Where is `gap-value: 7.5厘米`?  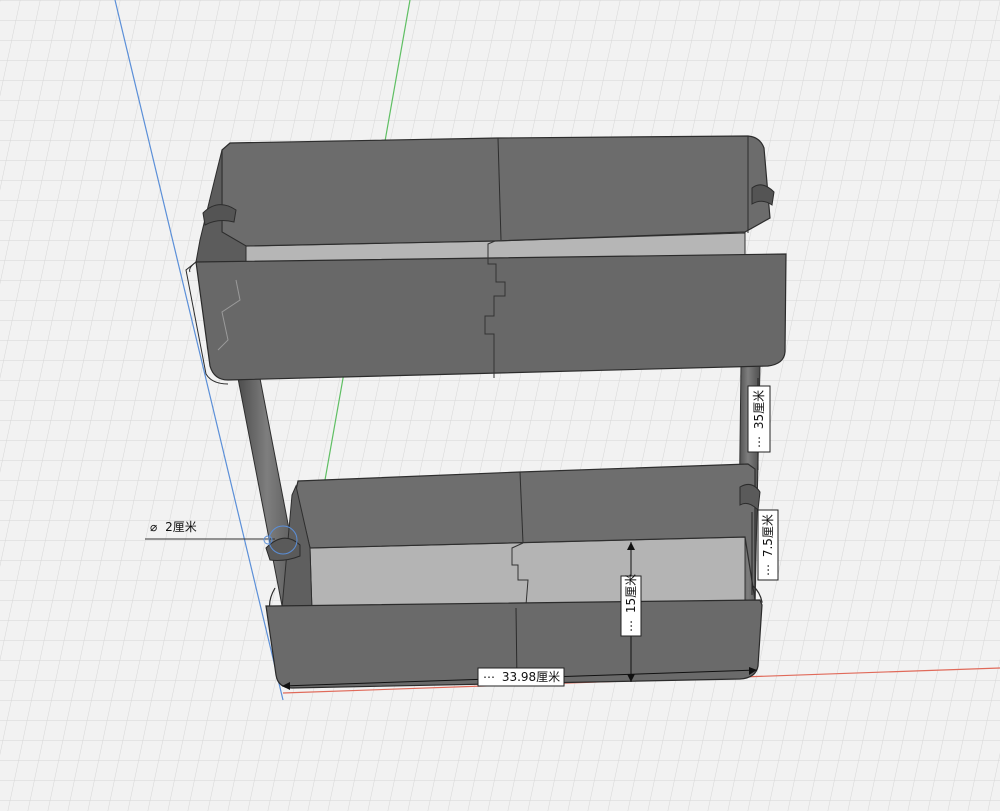
gap-value: 7.5厘米 is located at coordinates (768, 535).